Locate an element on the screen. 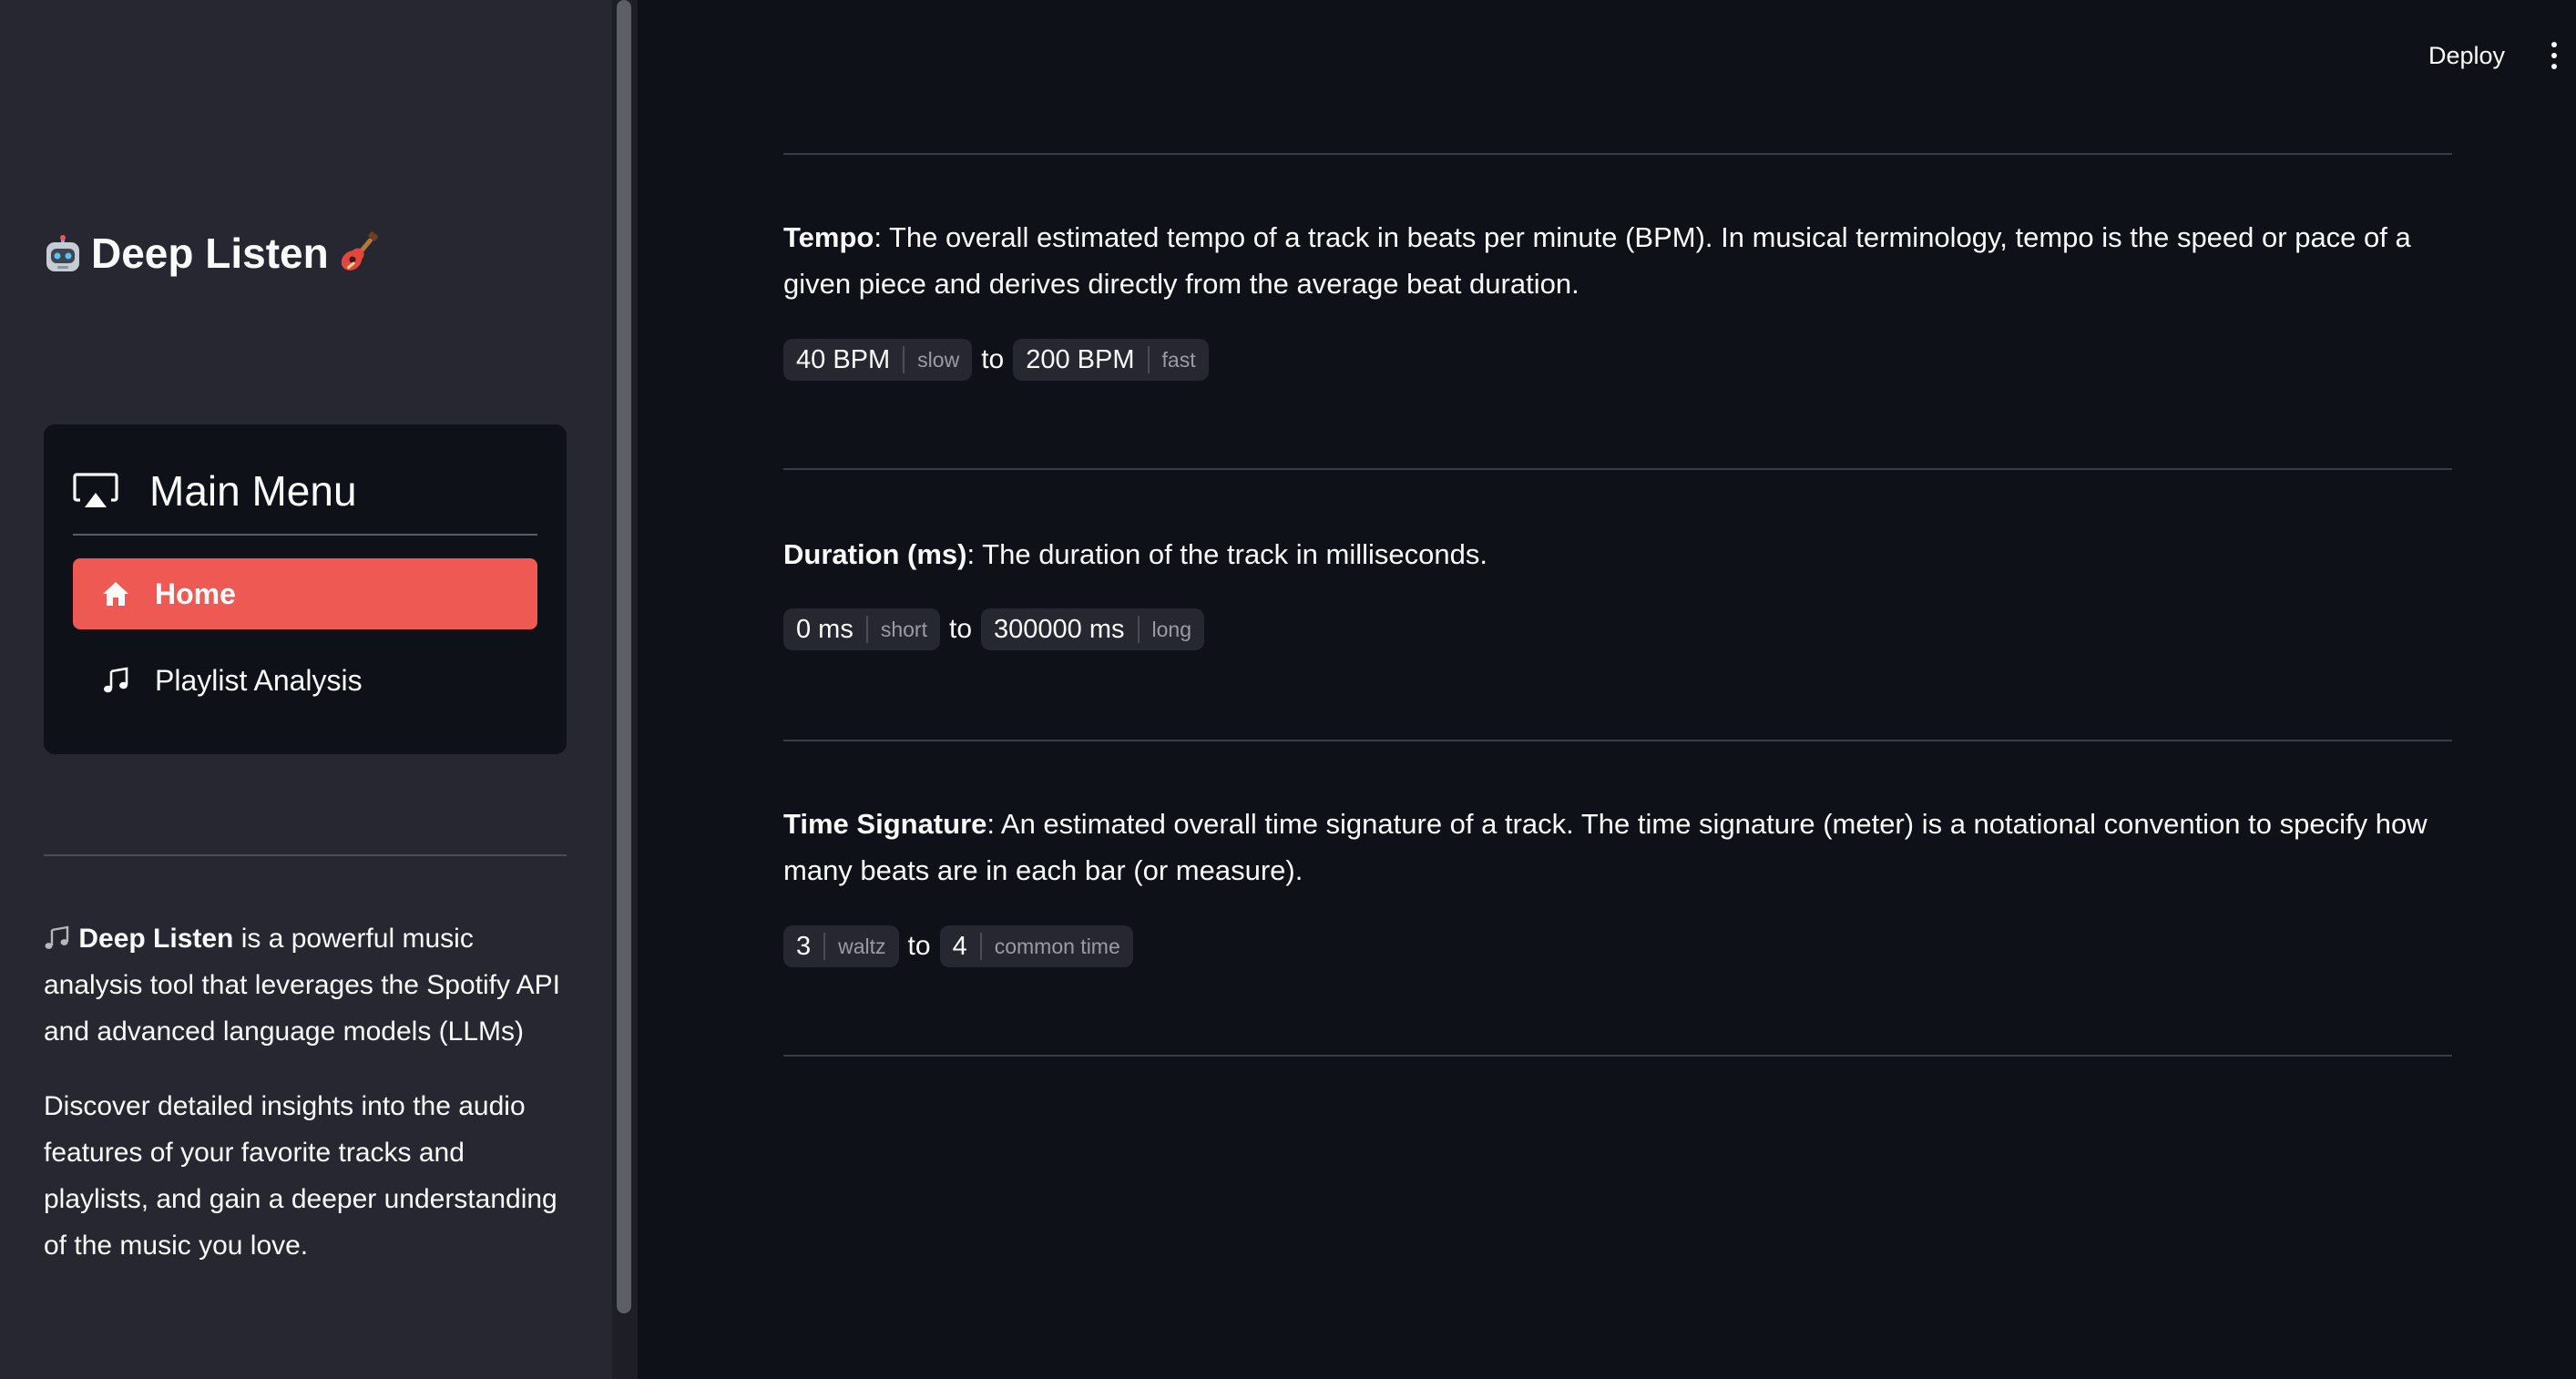 The height and width of the screenshot is (1379, 2576). about-strong: Deep Listen is located at coordinates (156, 939).